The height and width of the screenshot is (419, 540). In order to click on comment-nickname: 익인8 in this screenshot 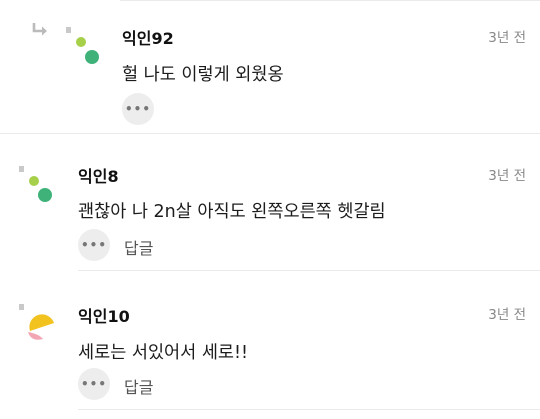, I will do `click(98, 175)`.